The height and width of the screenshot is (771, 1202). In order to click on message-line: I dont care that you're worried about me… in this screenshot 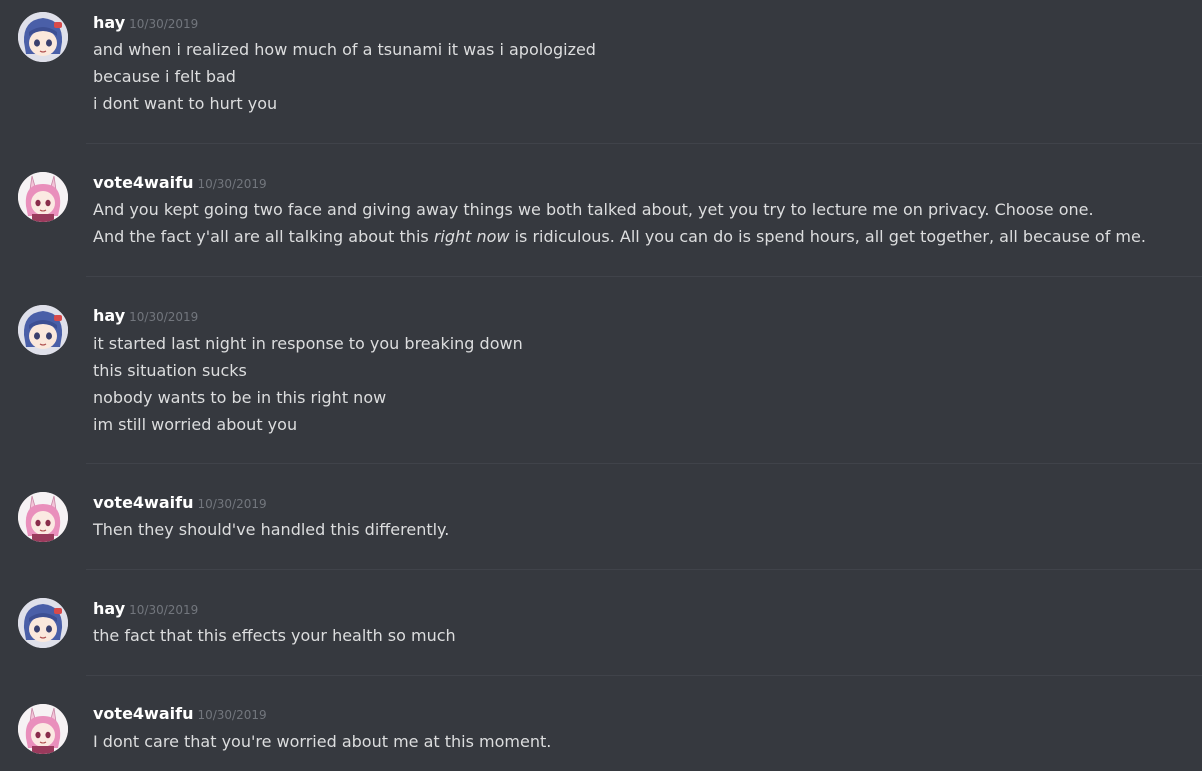, I will do `click(322, 741)`.